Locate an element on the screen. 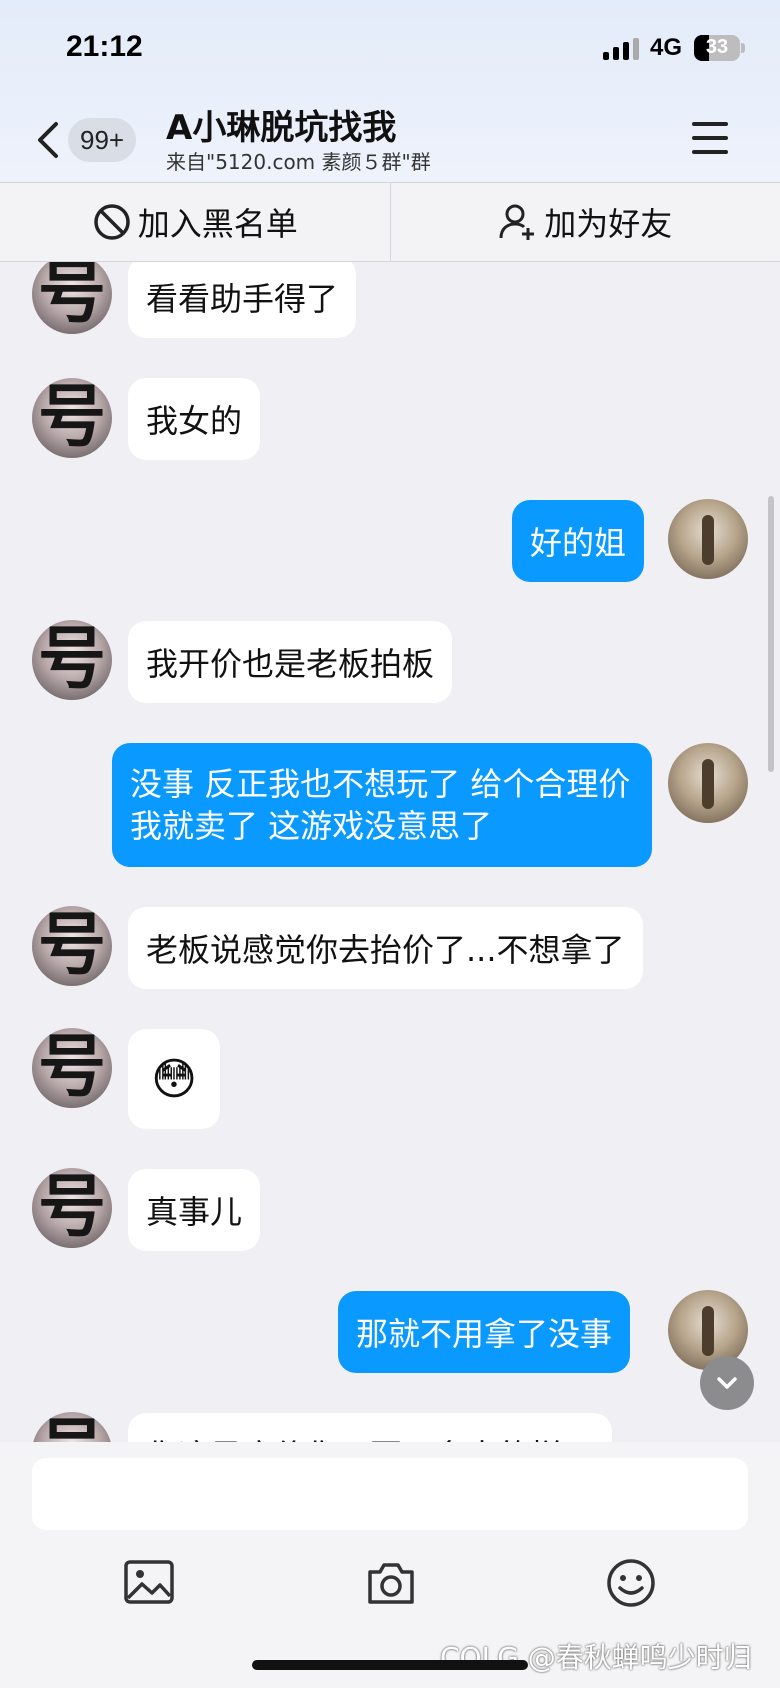 The image size is (780, 1688). chevron-down-icon is located at coordinates (727, 1383).